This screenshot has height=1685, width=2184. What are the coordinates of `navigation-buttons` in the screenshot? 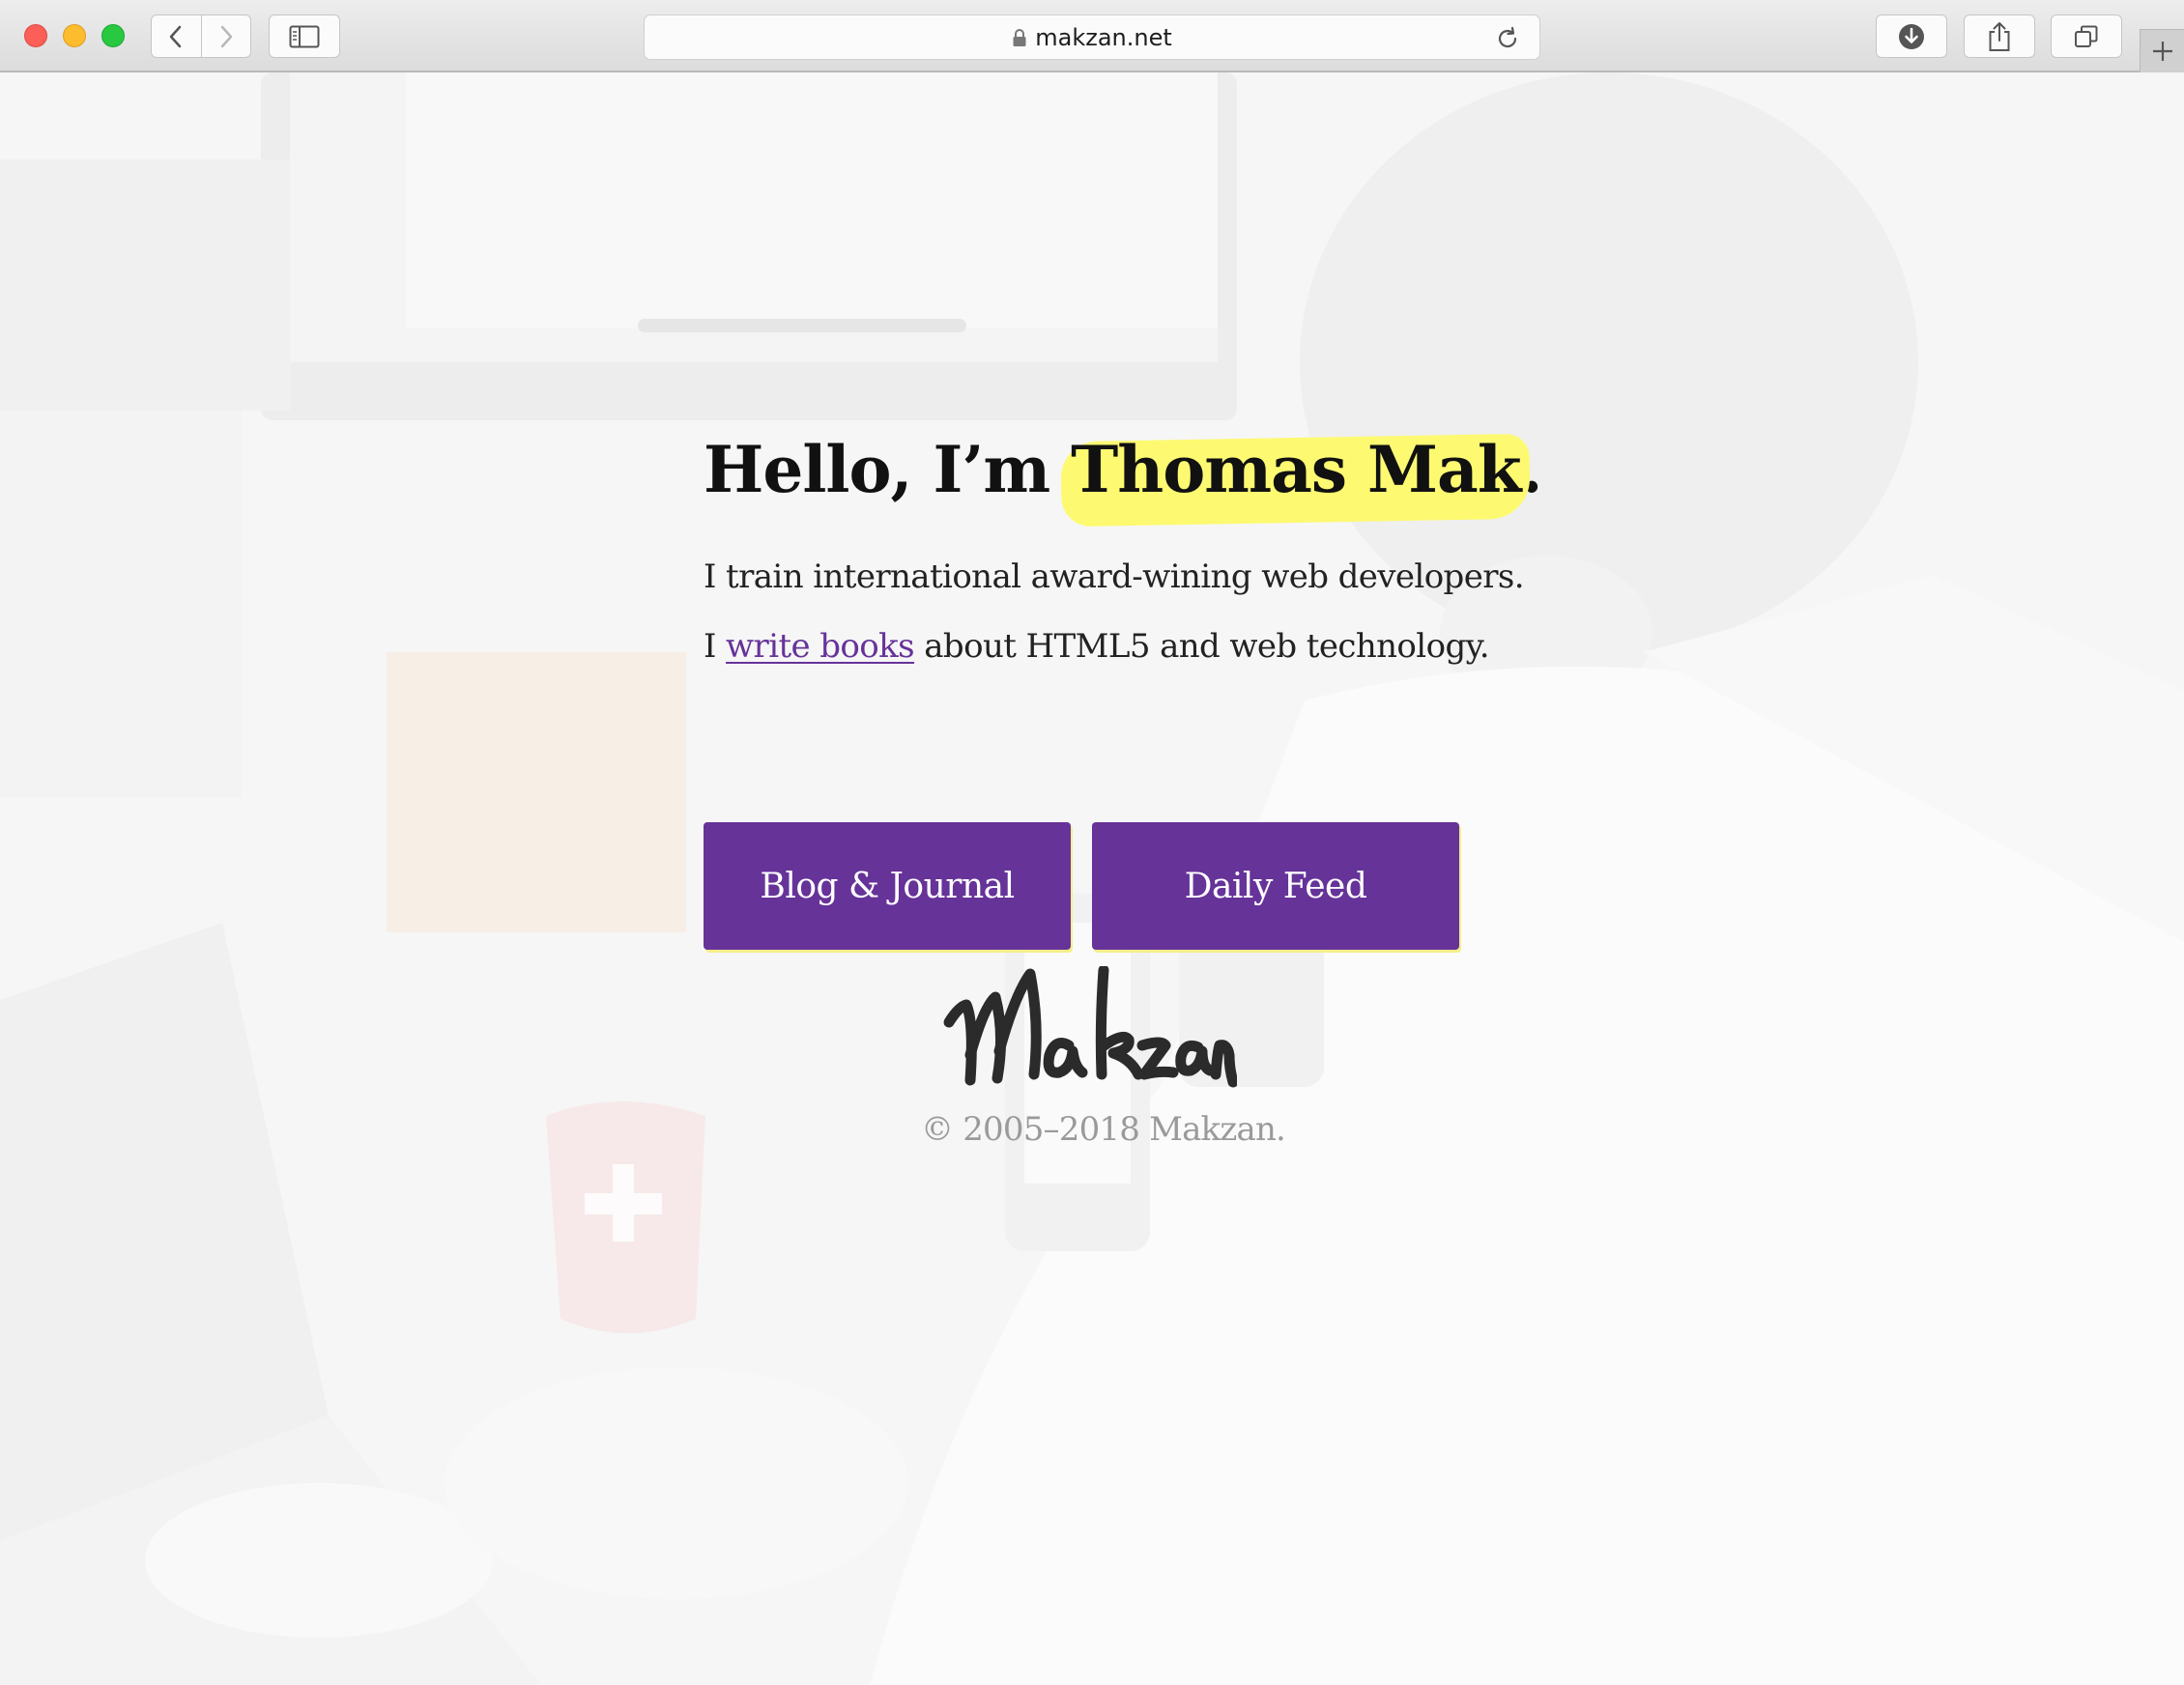 It's located at (201, 36).